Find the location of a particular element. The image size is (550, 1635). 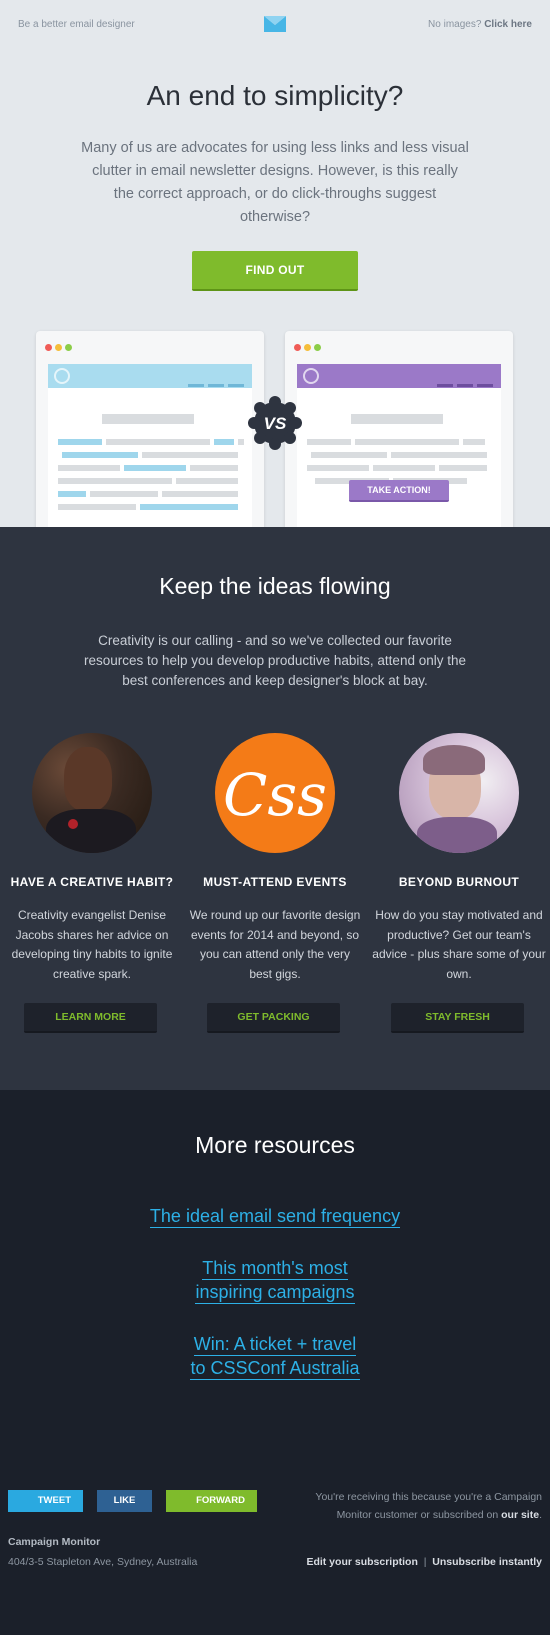

creative-habit-heading: HAVE A CREATIVE HABIT? is located at coordinates (92, 882).